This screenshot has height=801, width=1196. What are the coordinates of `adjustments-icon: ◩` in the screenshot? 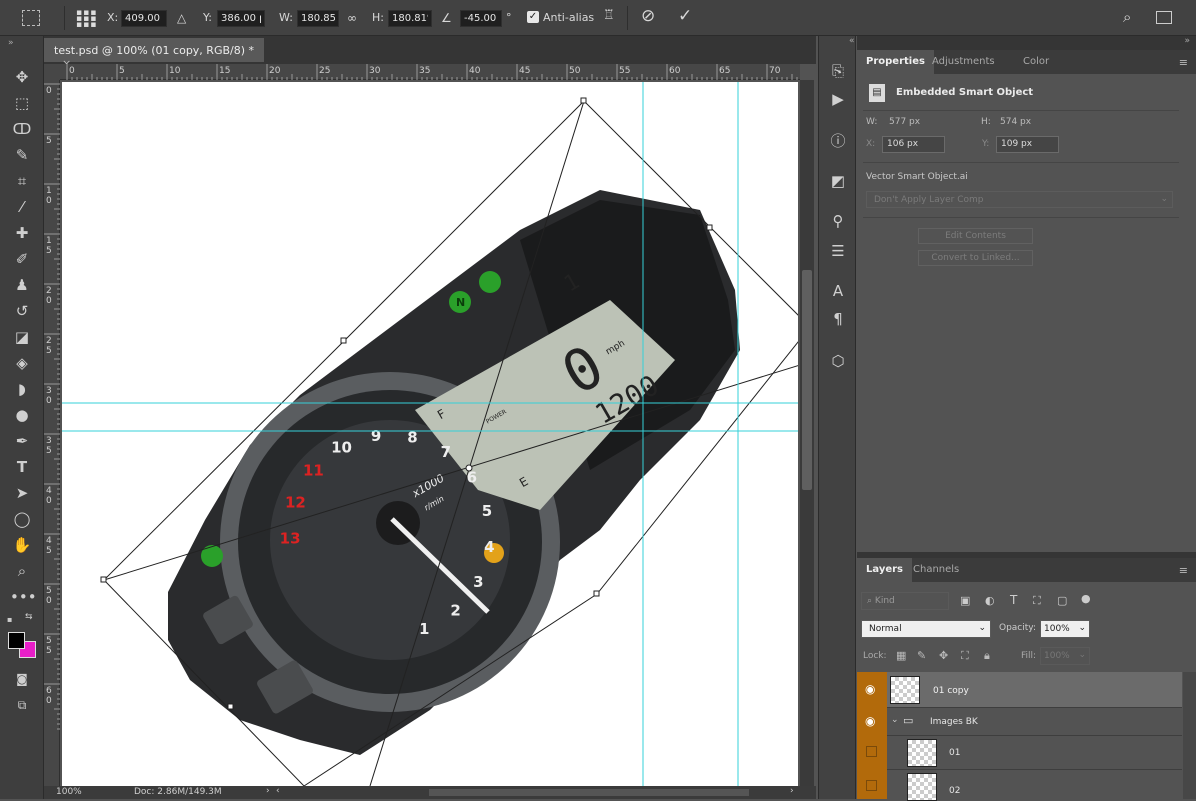 It's located at (838, 181).